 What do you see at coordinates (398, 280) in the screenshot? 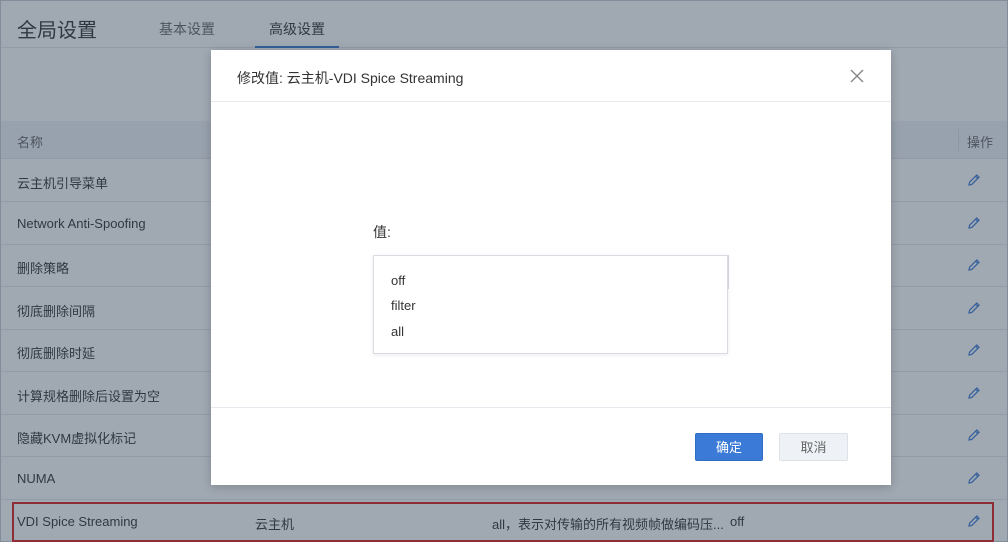
I see `dropdown-option-off: off` at bounding box center [398, 280].